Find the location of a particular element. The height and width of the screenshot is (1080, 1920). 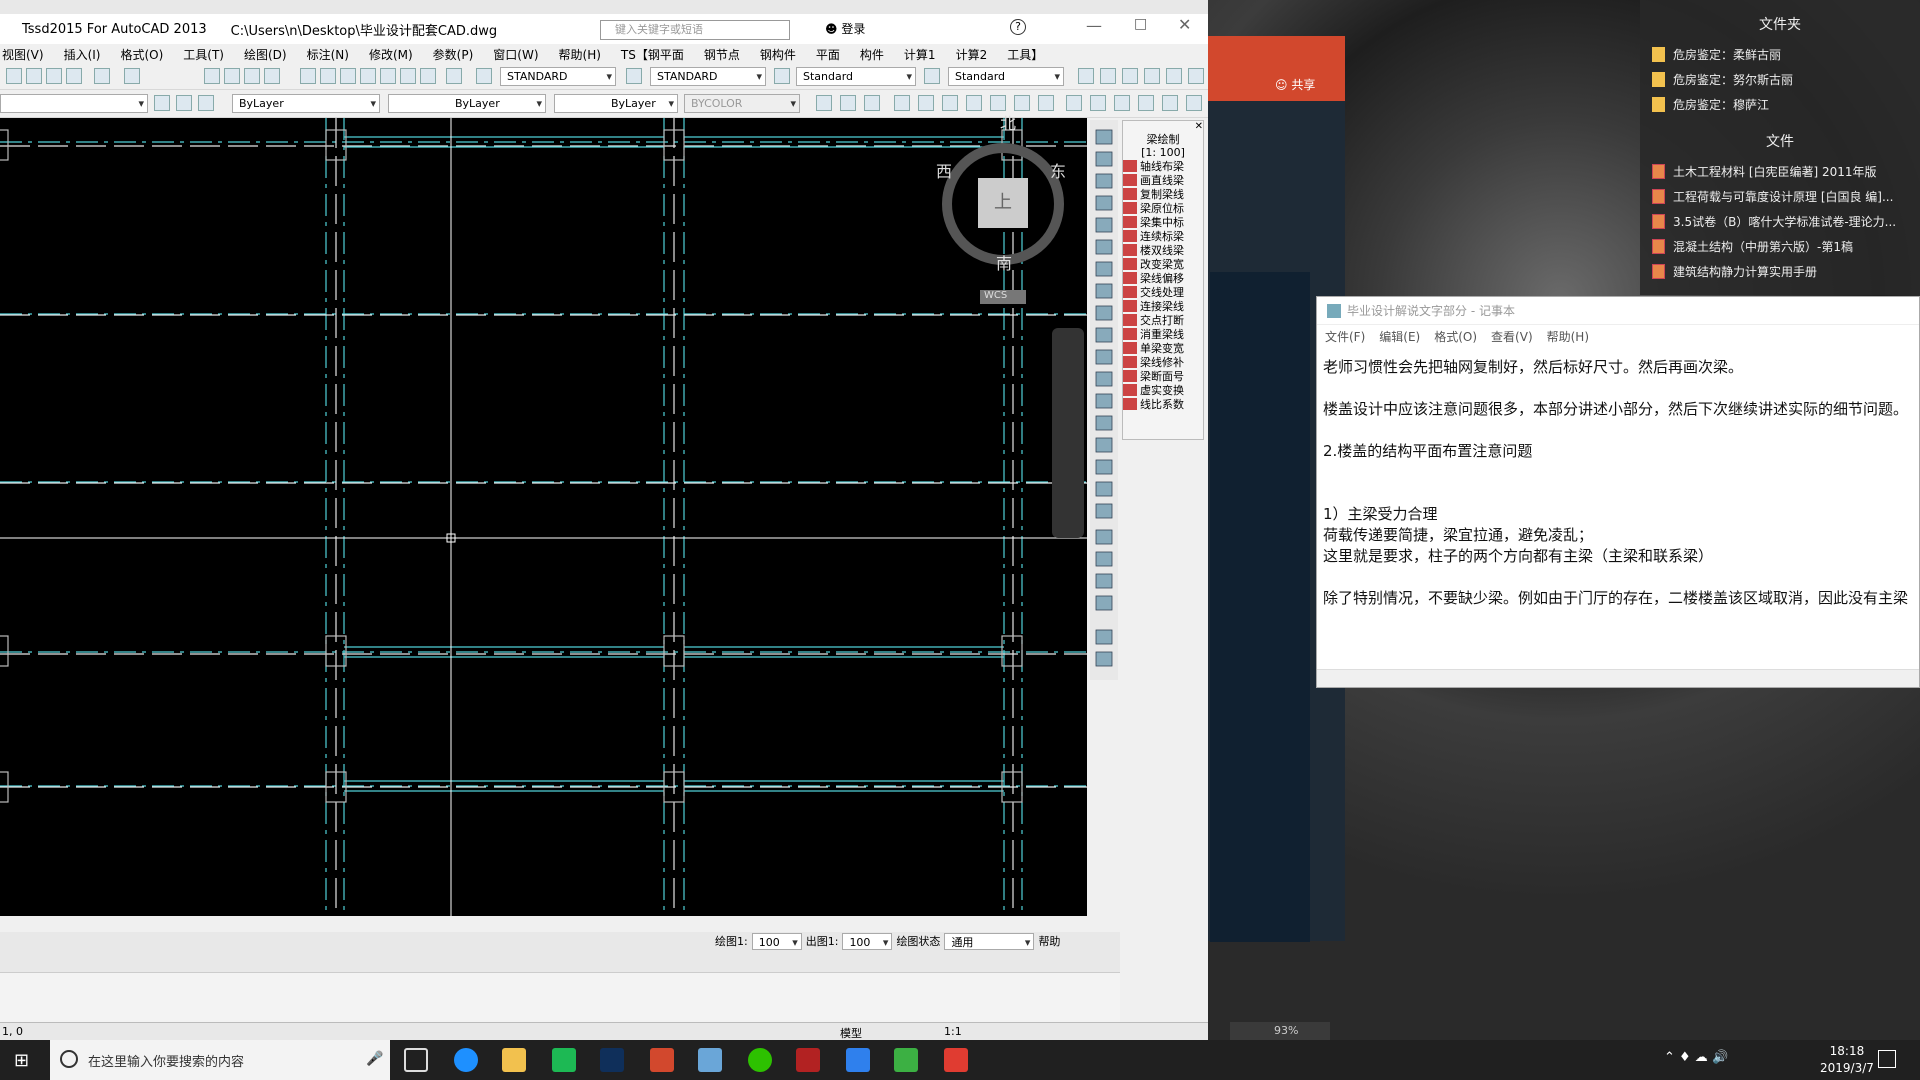

tssd-axis-icon is located at coordinates (1074, 103).